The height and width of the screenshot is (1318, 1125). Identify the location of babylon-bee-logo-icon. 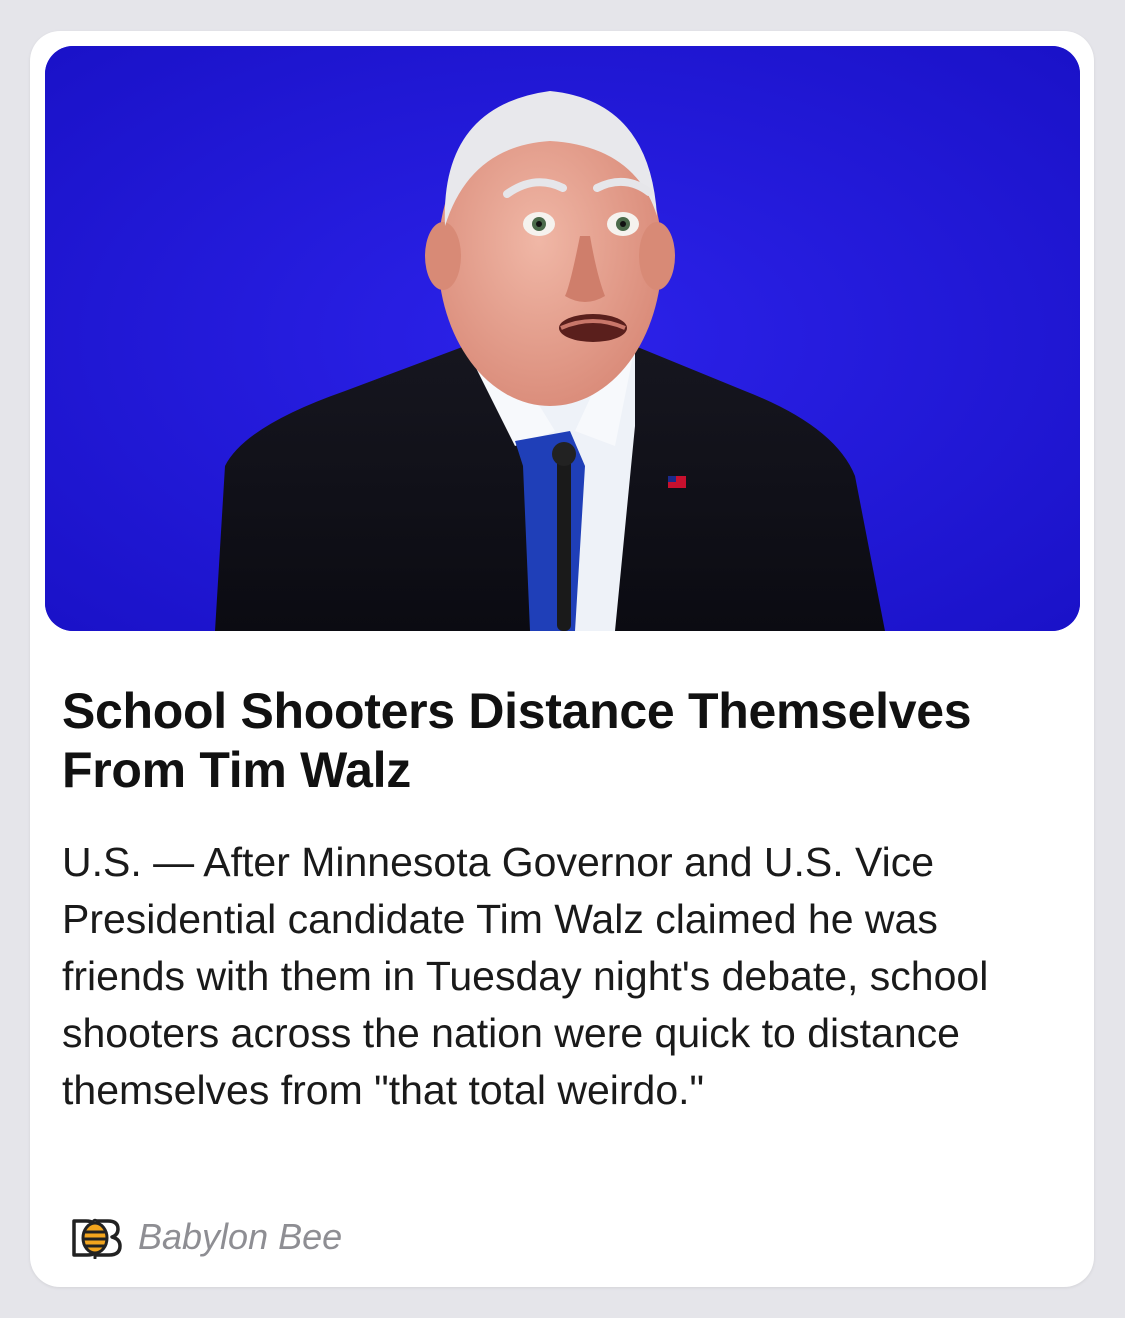
(97, 1238).